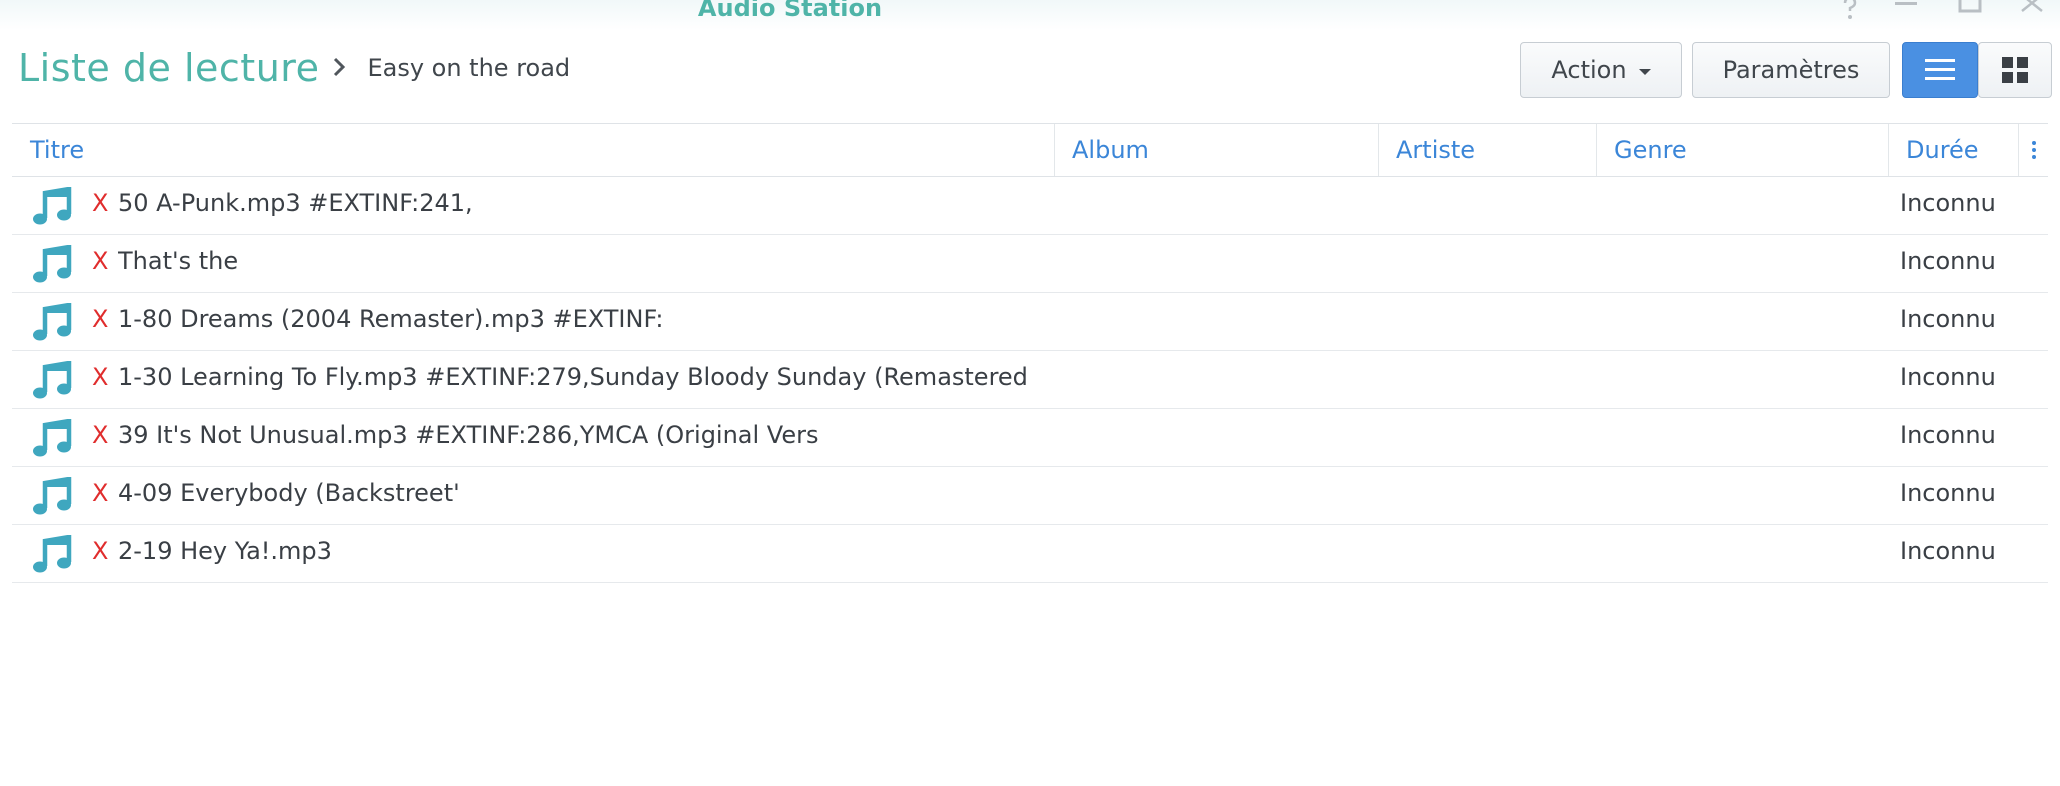 The image size is (2060, 786). Describe the element at coordinates (391, 319) in the screenshot. I see `track-title: 1-80 Dreams (2004 Remaster).mp3 #EXTINF:` at that location.